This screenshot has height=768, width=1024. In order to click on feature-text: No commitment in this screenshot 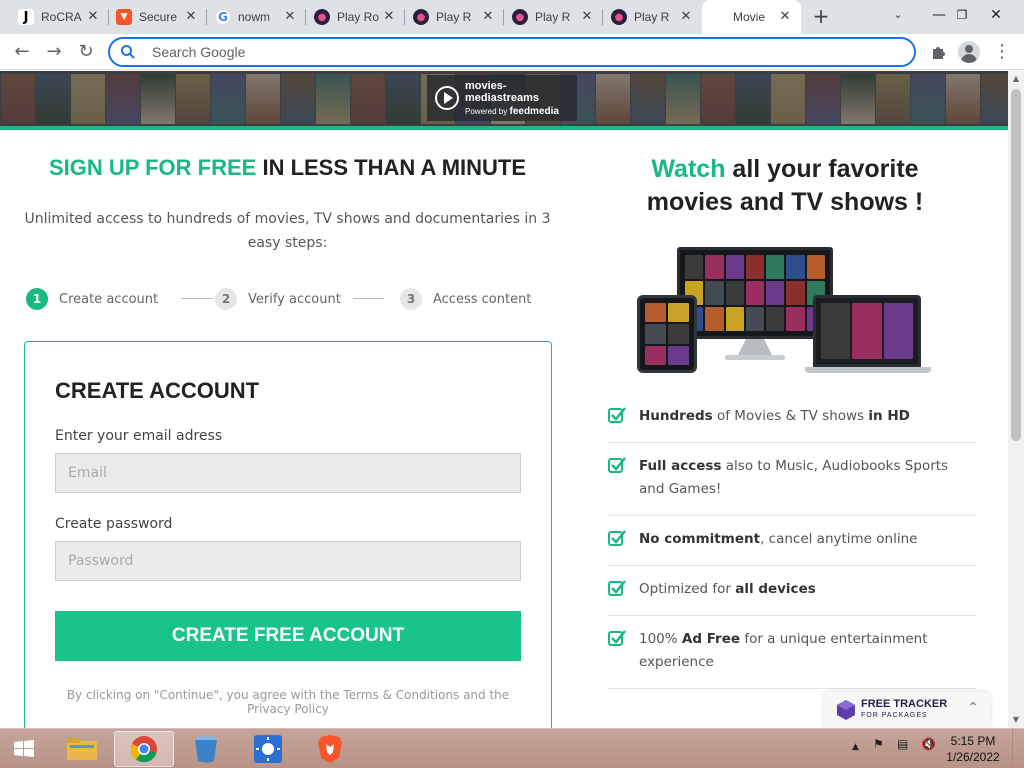, I will do `click(700, 539)`.